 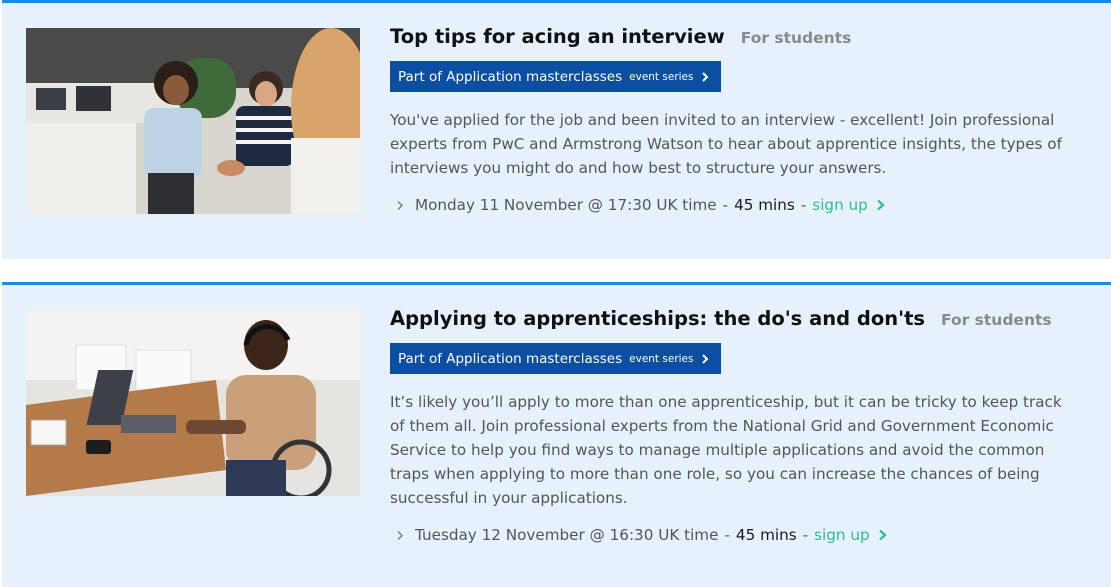 I want to click on event-datetime: Tuesday 12 November @ 16:30 UK time, so click(x=567, y=535).